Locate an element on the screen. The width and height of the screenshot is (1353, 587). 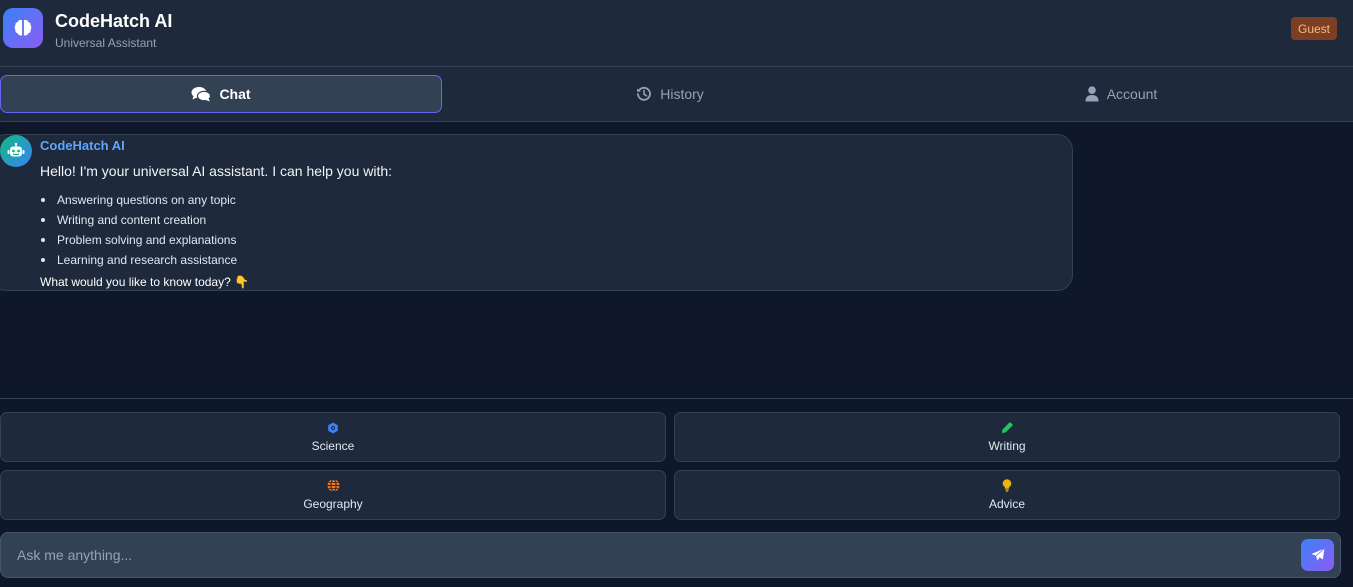
brain-icon is located at coordinates (23, 28).